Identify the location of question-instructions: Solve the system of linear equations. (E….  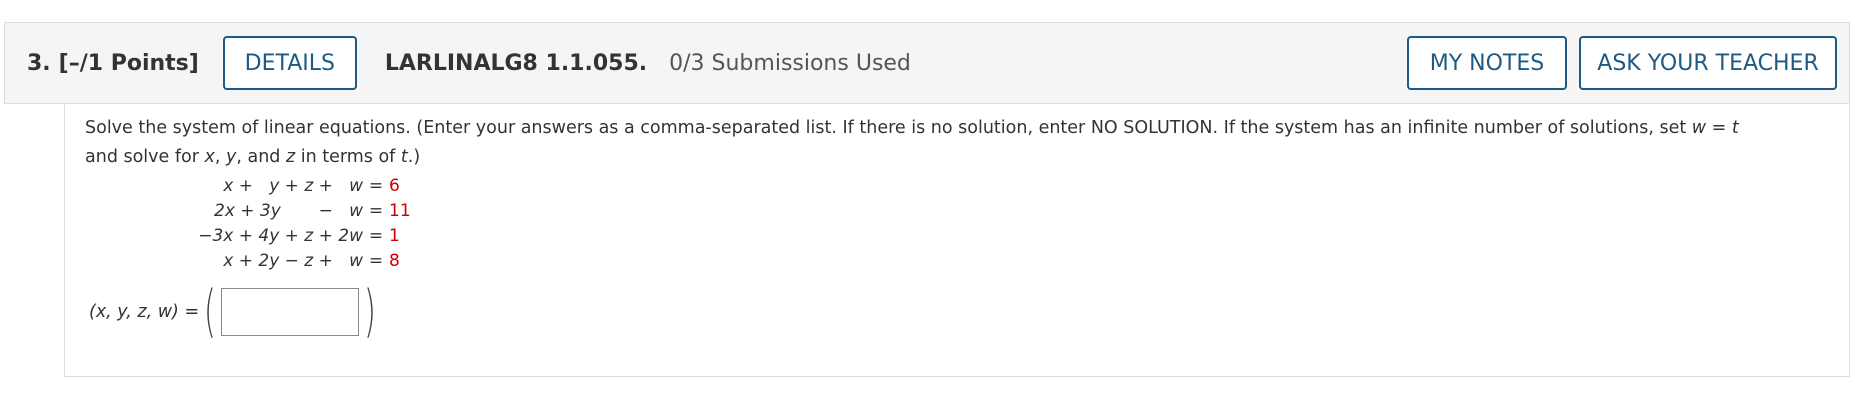
(960, 143).